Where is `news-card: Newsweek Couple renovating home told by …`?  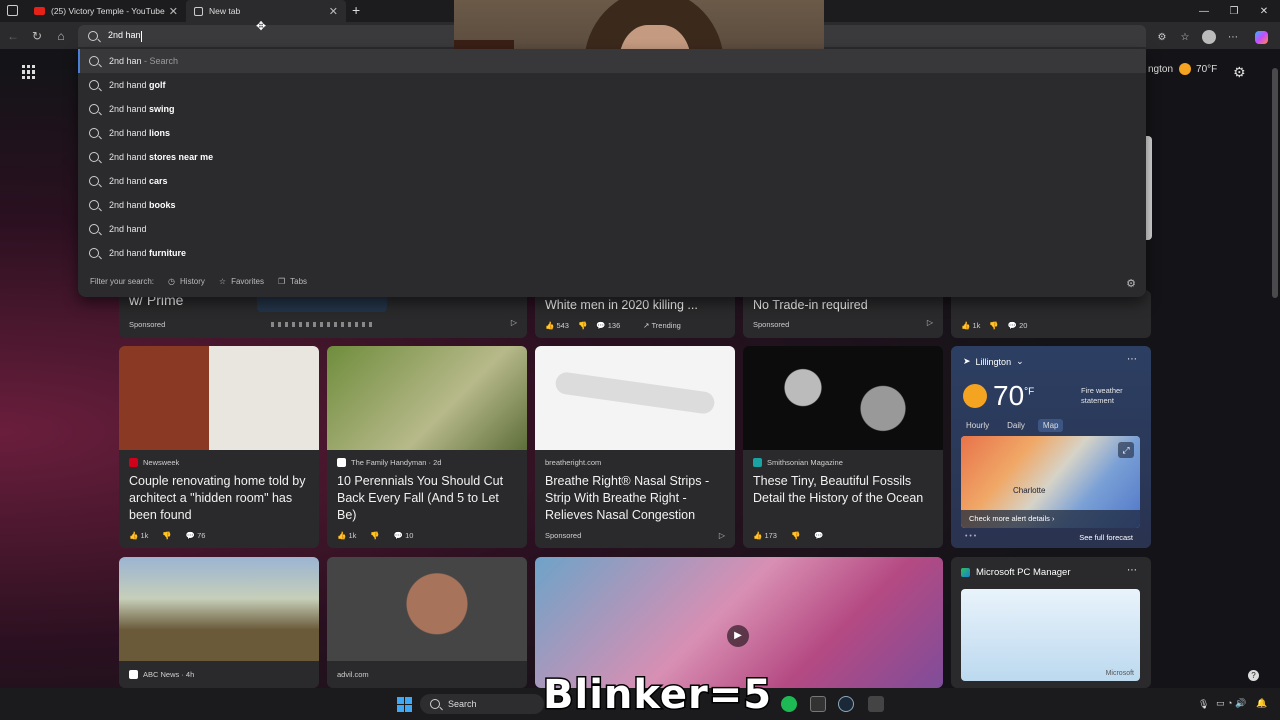 news-card: Newsweek Couple renovating home told by … is located at coordinates (219, 447).